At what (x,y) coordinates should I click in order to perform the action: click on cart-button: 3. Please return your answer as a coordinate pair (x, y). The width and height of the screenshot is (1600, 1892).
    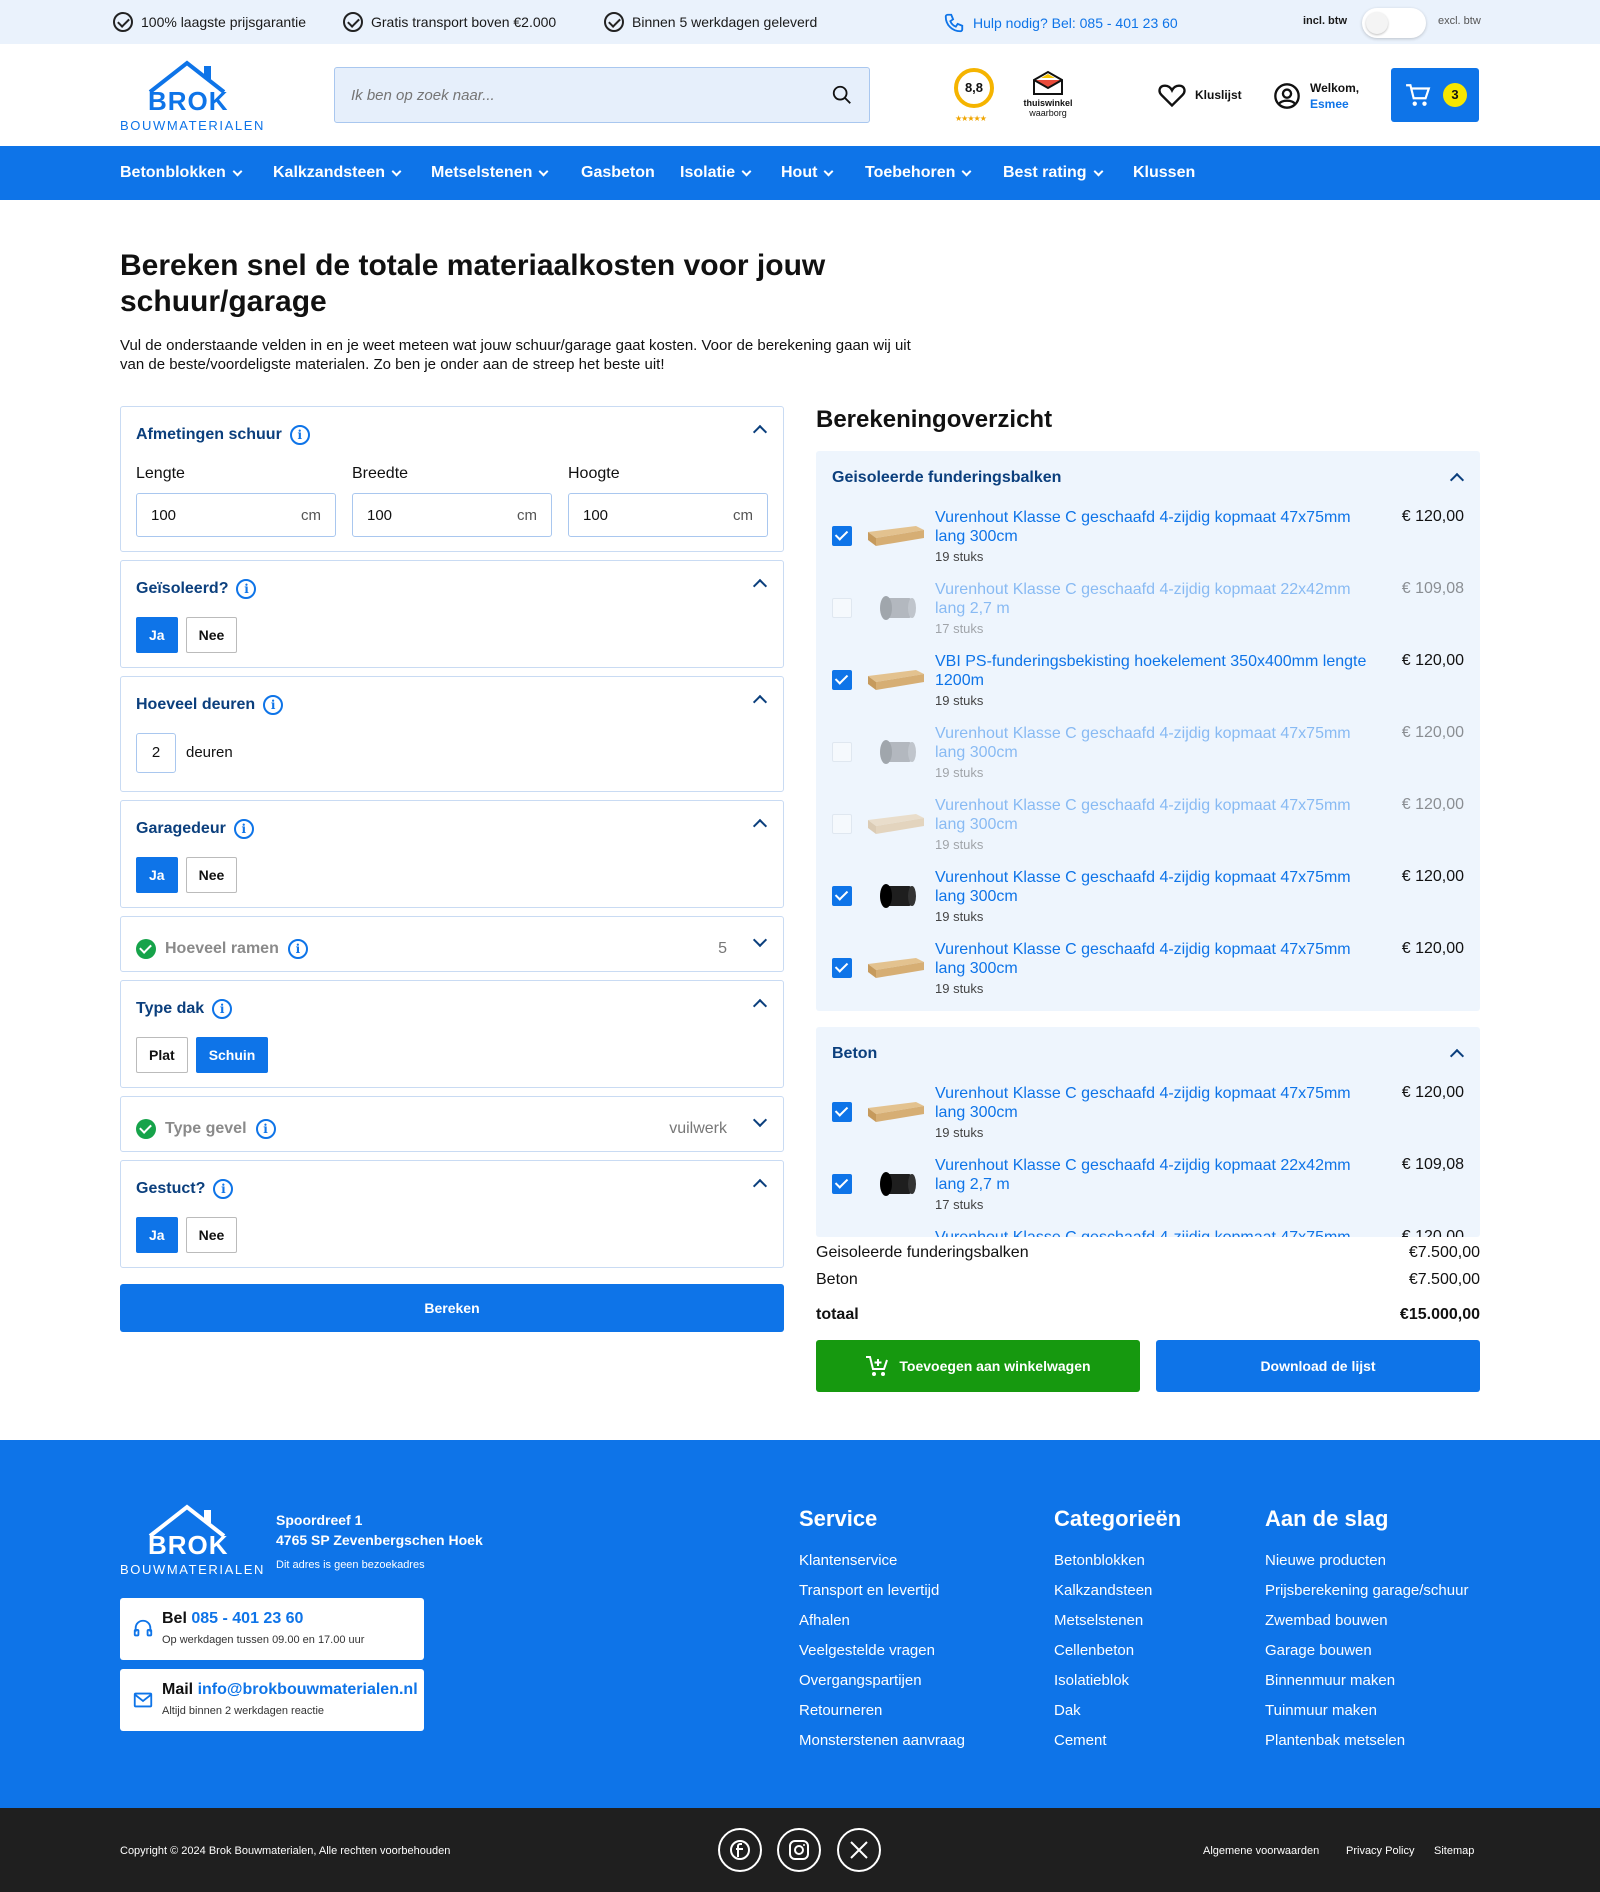
    Looking at the image, I should click on (1435, 95).